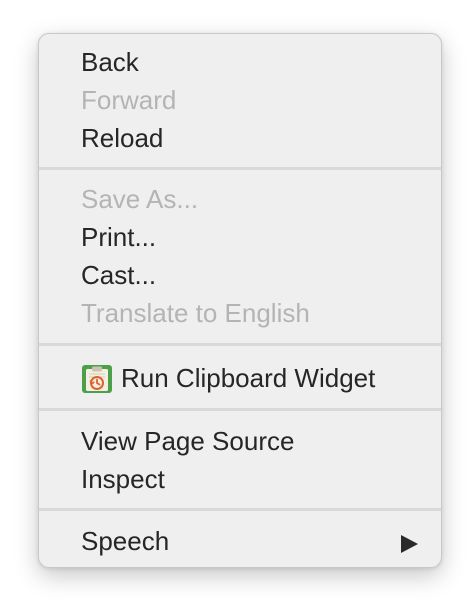 This screenshot has height=600, width=474. Describe the element at coordinates (240, 479) in the screenshot. I see `menu-item-inspect: Inspect` at that location.